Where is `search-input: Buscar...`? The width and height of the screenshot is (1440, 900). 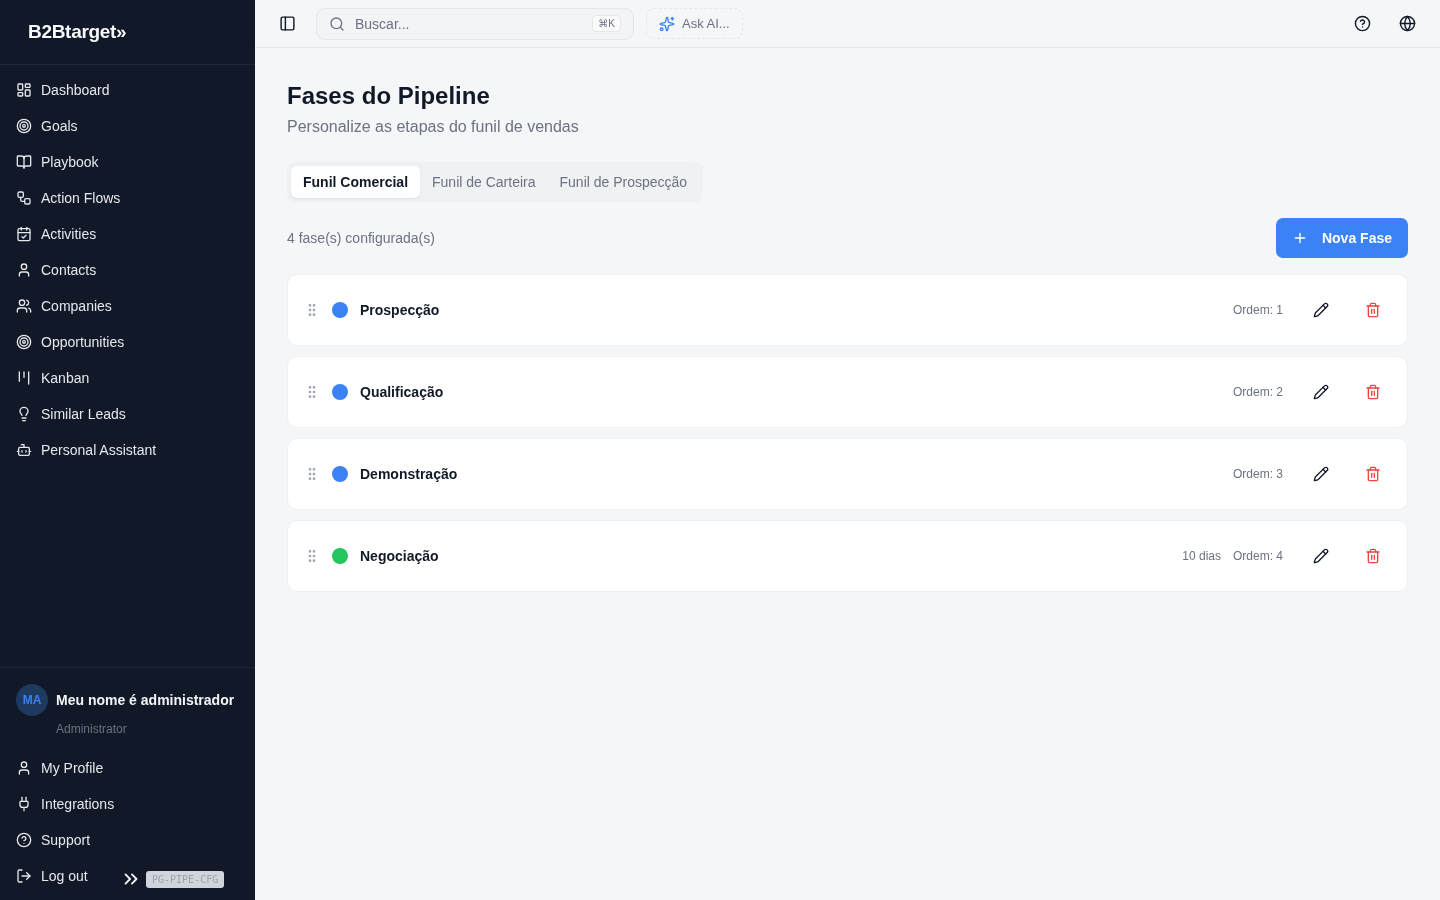 search-input: Buscar... is located at coordinates (469, 23).